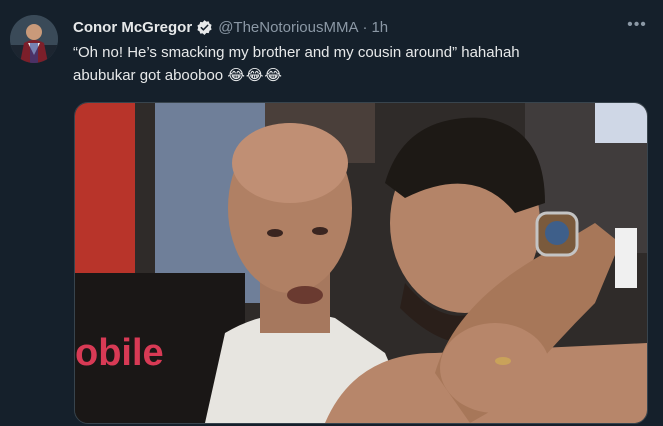  Describe the element at coordinates (358, 75) in the screenshot. I see `tweet-text-line-2: abubukar got abooboo 😂😂😂` at that location.